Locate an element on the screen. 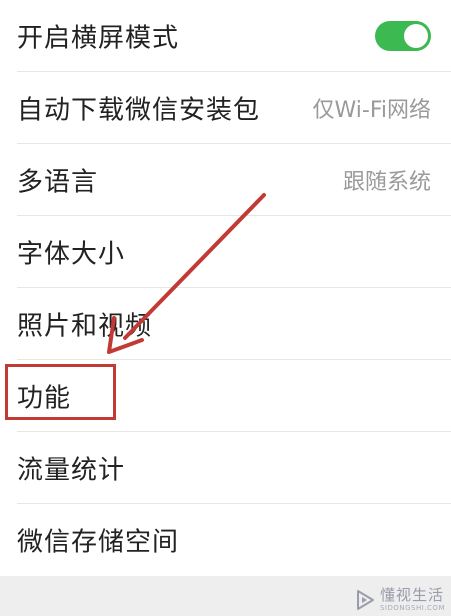 The width and height of the screenshot is (451, 616). settings-row-storage: 微信存储空间 is located at coordinates (225, 540).